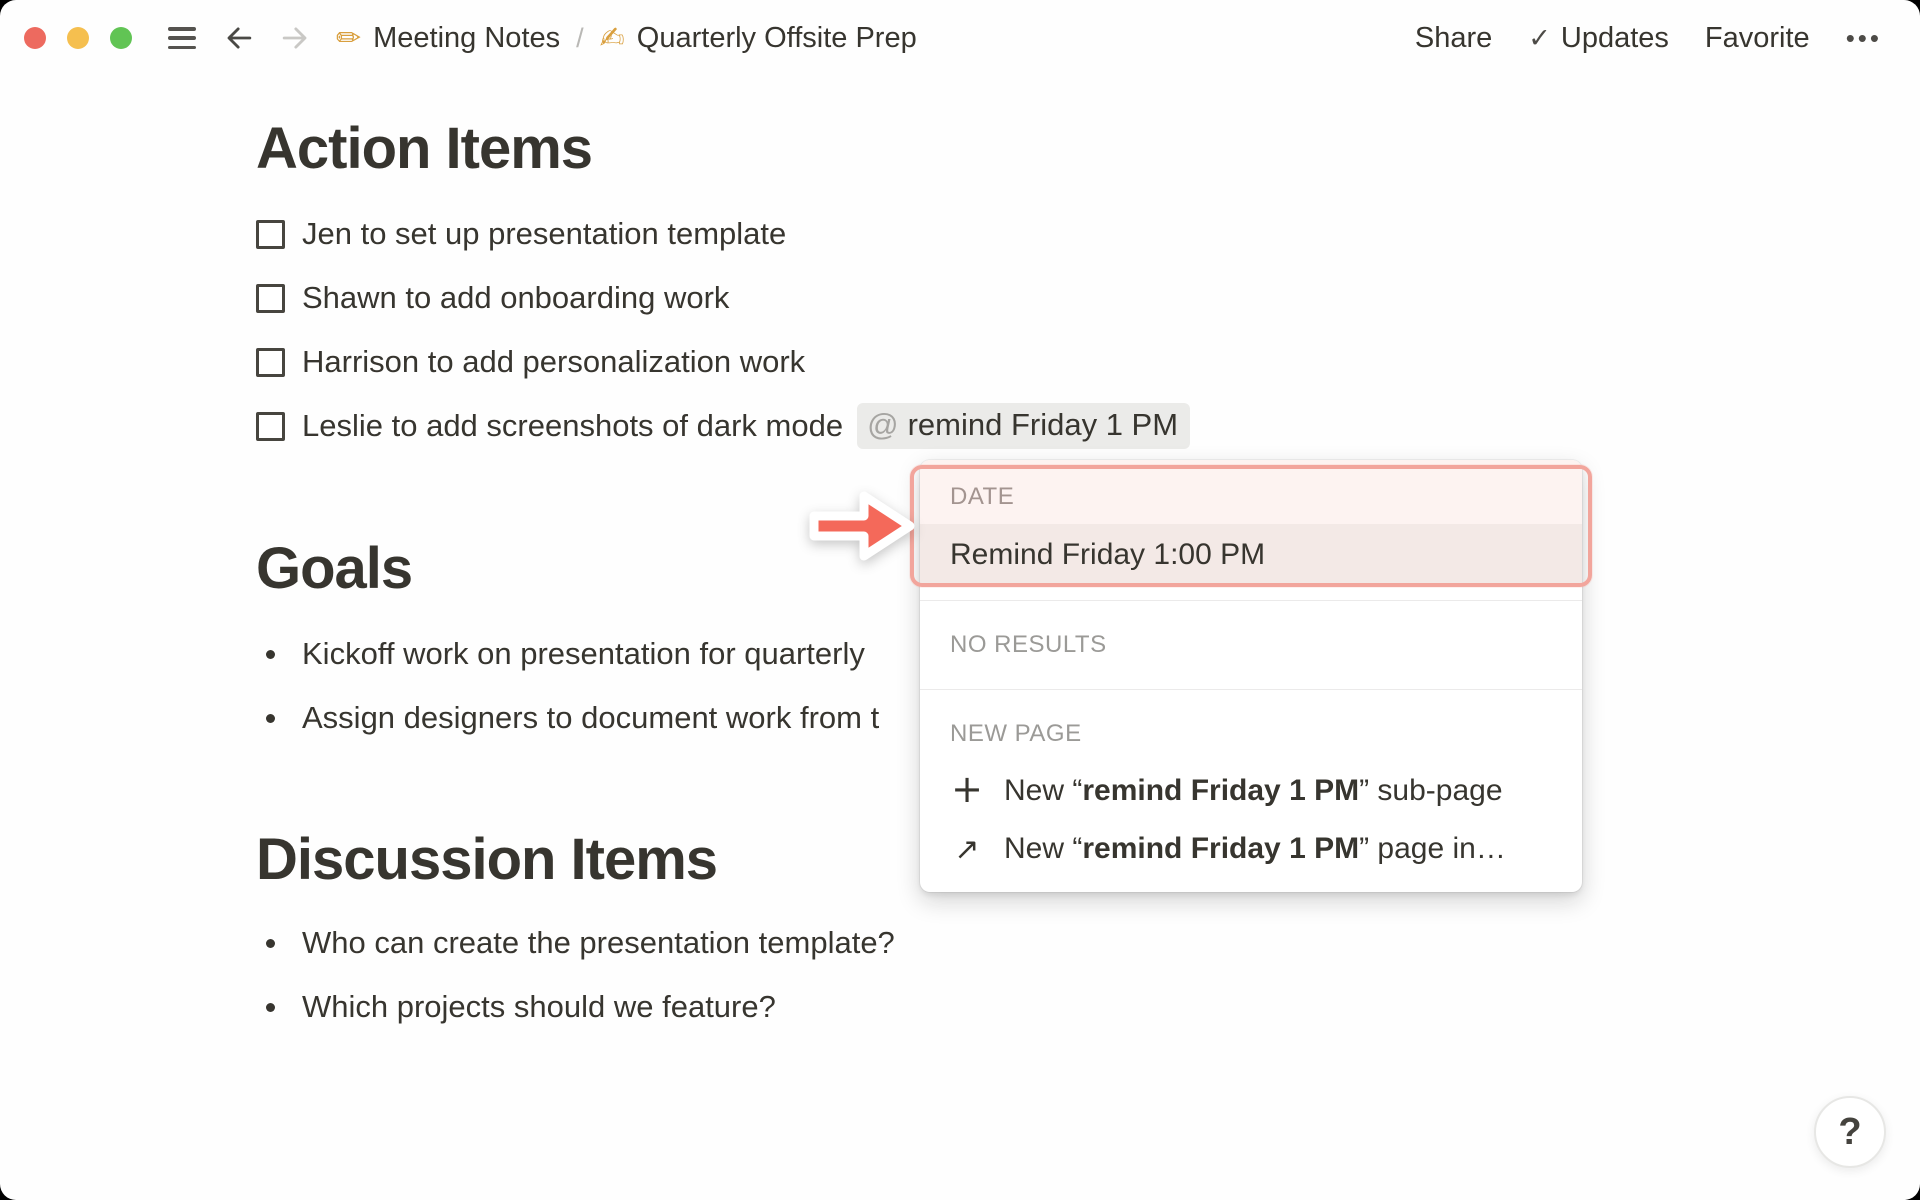  I want to click on zoom-button, so click(121, 38).